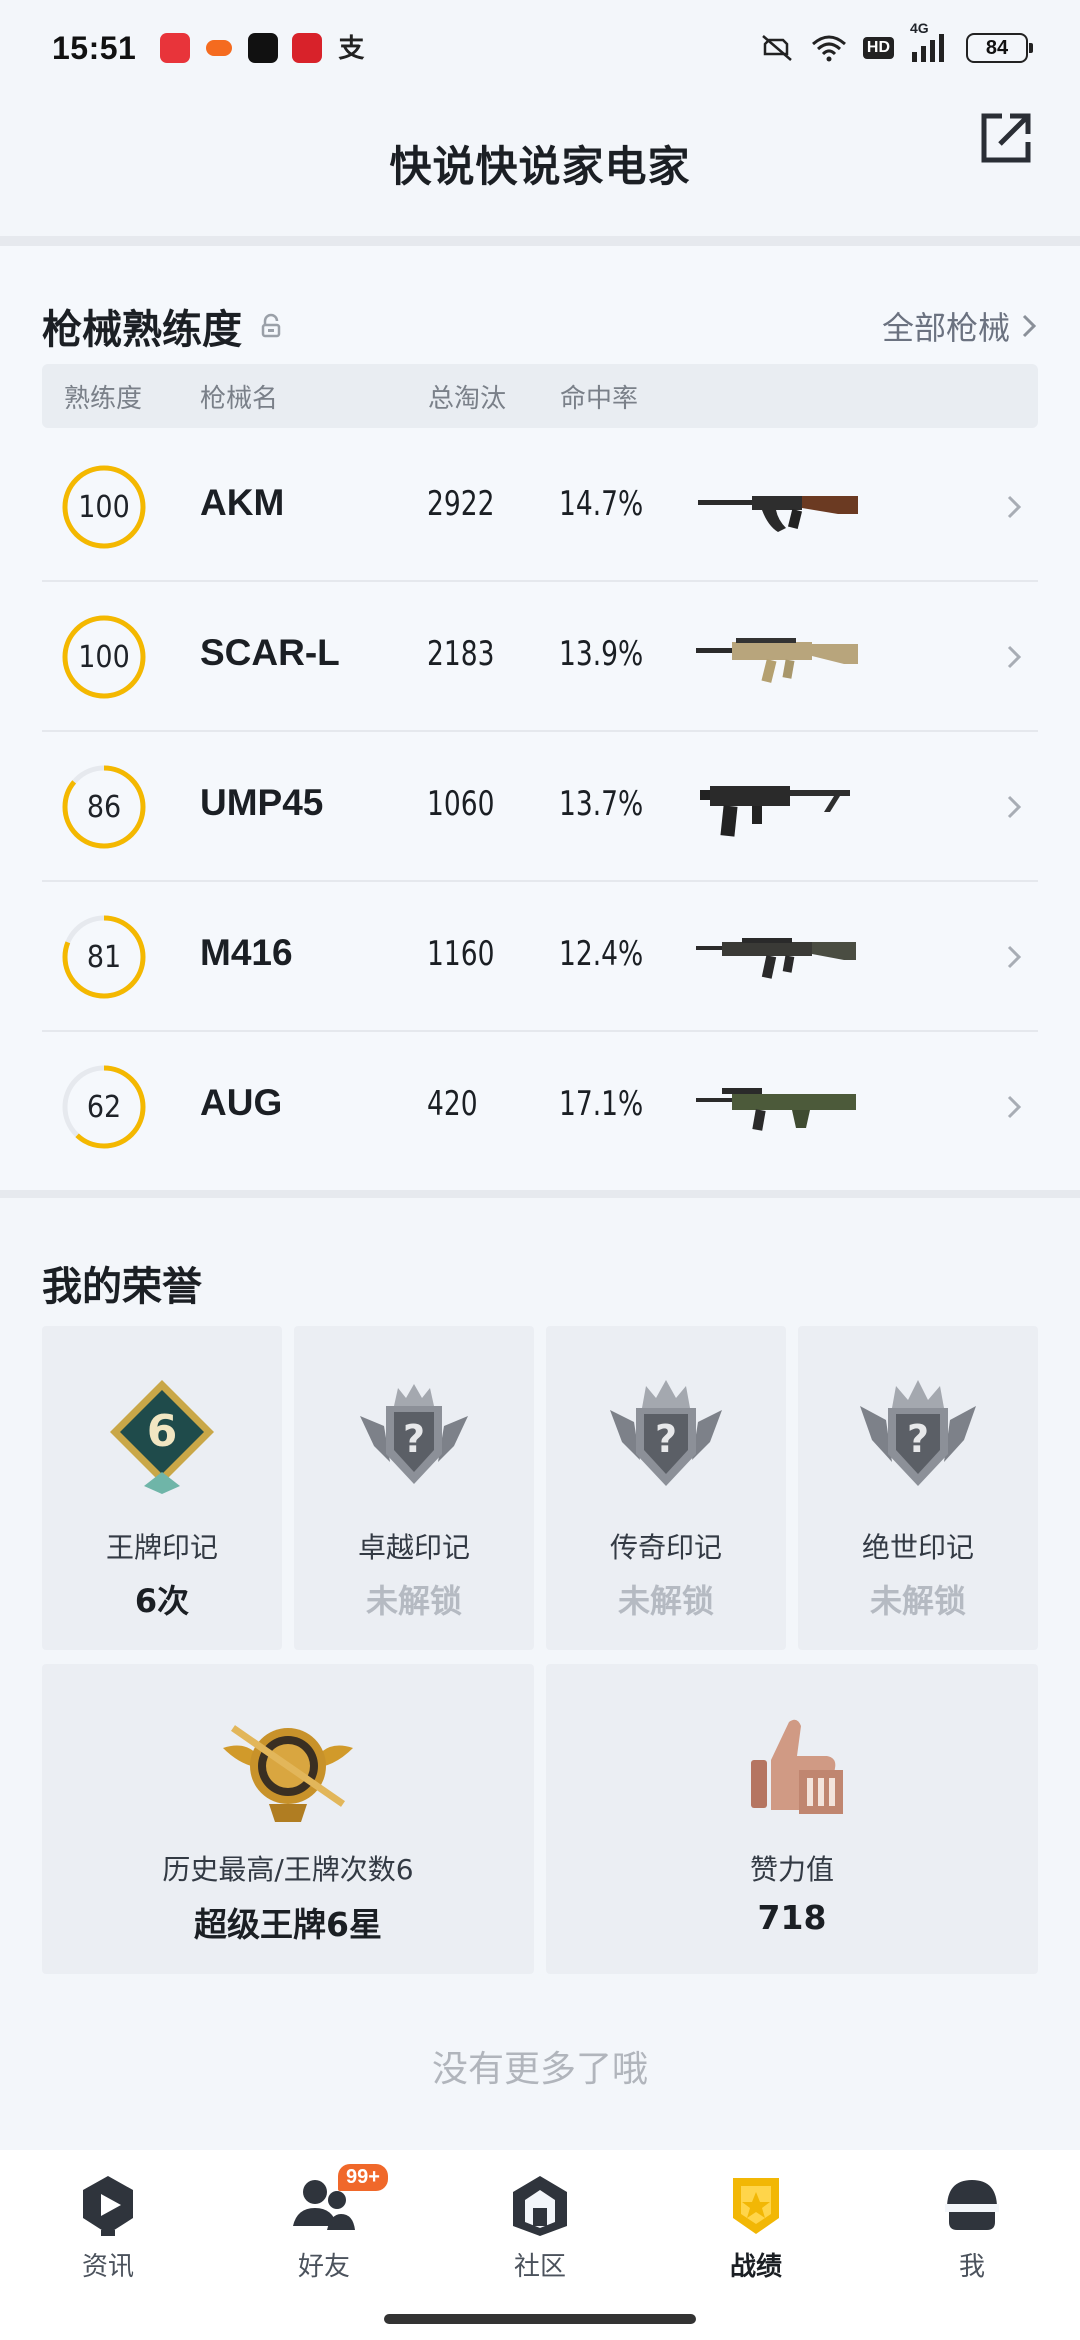  I want to click on badge-value: 6次, so click(162, 1601).